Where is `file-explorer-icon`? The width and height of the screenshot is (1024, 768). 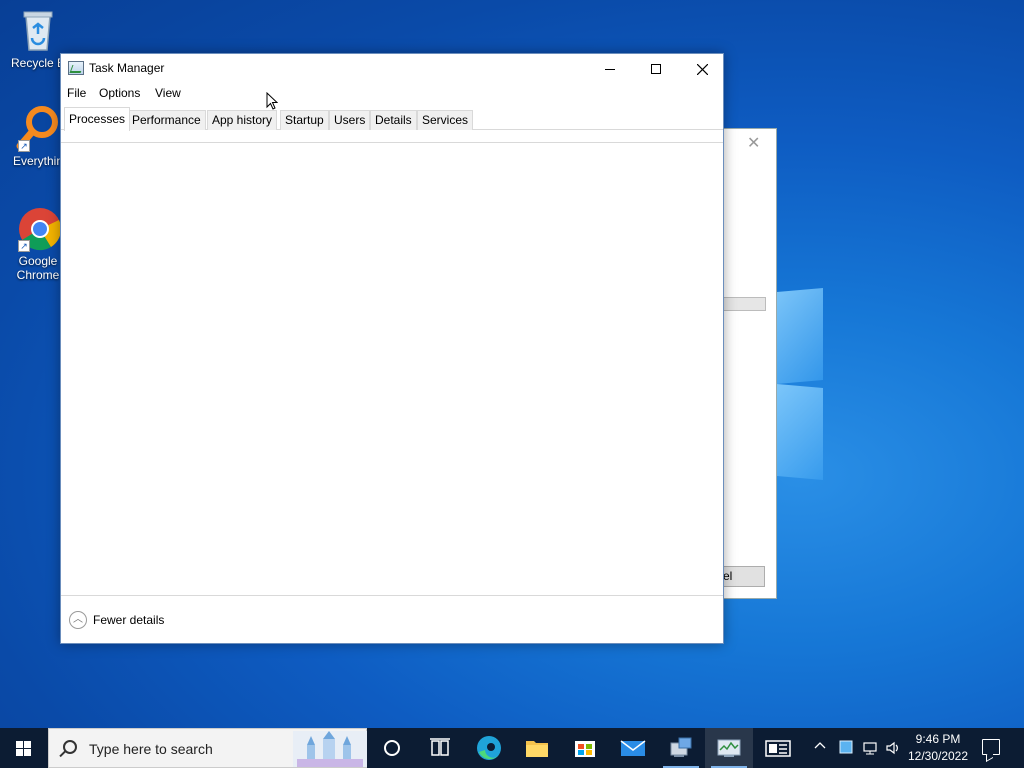 file-explorer-icon is located at coordinates (537, 749).